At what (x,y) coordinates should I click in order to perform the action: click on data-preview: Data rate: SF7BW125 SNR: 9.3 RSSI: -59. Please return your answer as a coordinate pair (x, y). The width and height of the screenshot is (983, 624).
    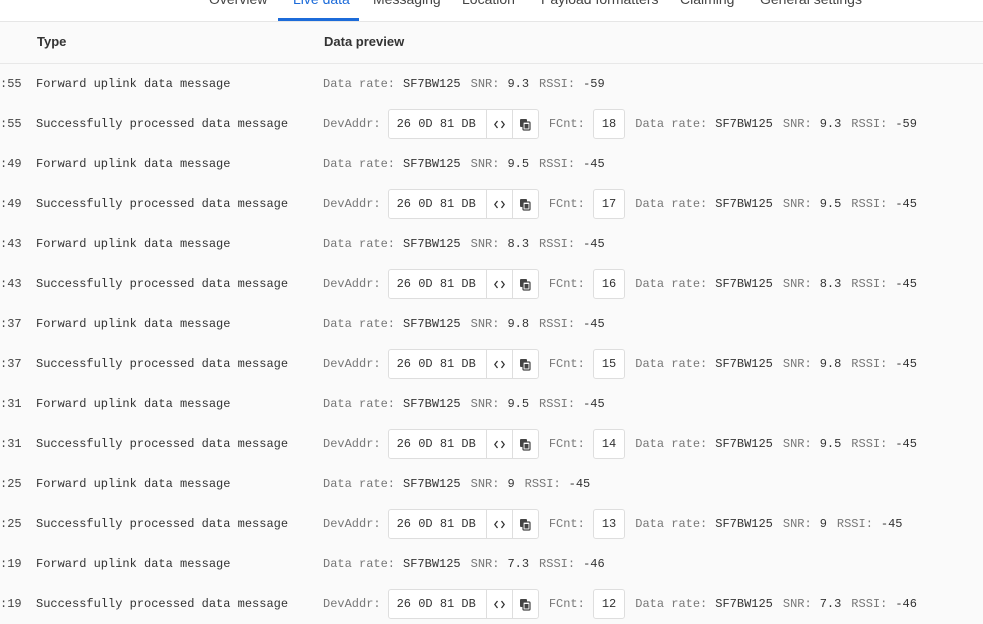
    Looking at the image, I should click on (464, 84).